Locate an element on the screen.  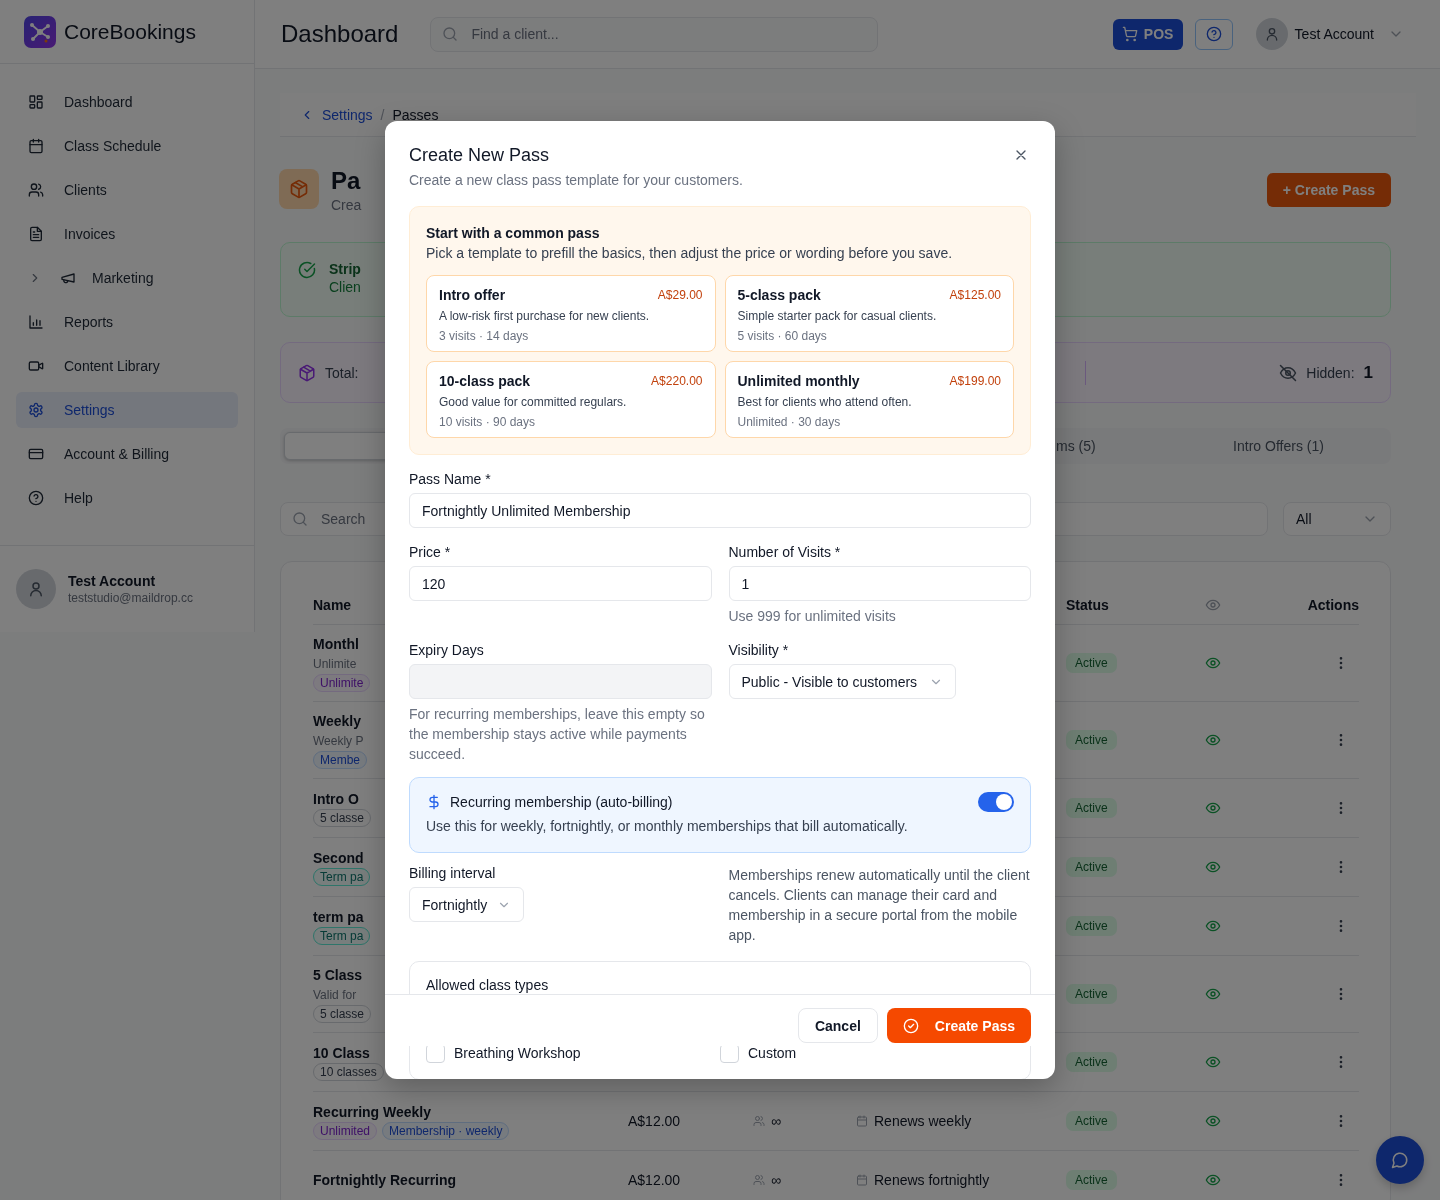
field-label: Billing interval is located at coordinates (453, 873).